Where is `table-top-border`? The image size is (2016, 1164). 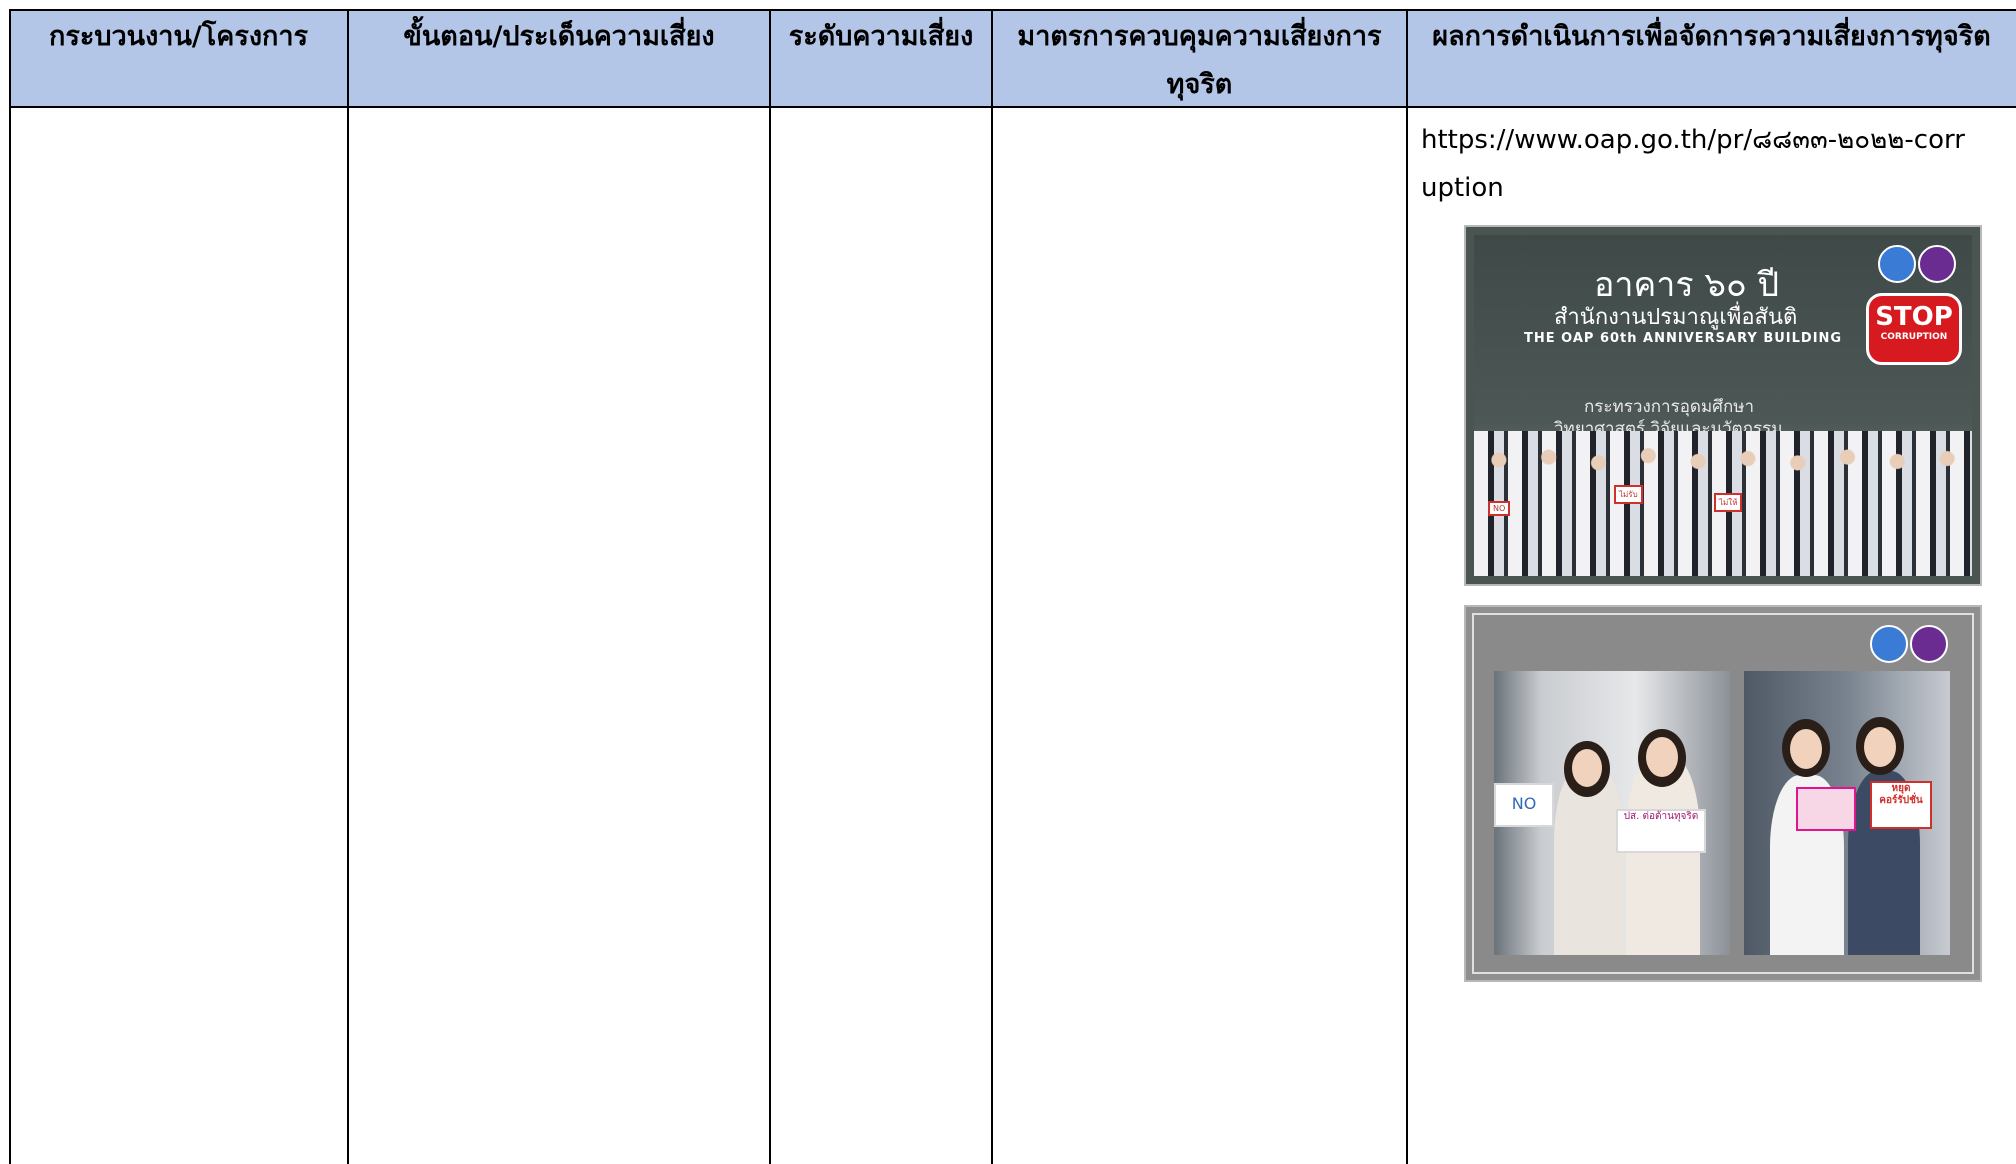 table-top-border is located at coordinates (1012, 10).